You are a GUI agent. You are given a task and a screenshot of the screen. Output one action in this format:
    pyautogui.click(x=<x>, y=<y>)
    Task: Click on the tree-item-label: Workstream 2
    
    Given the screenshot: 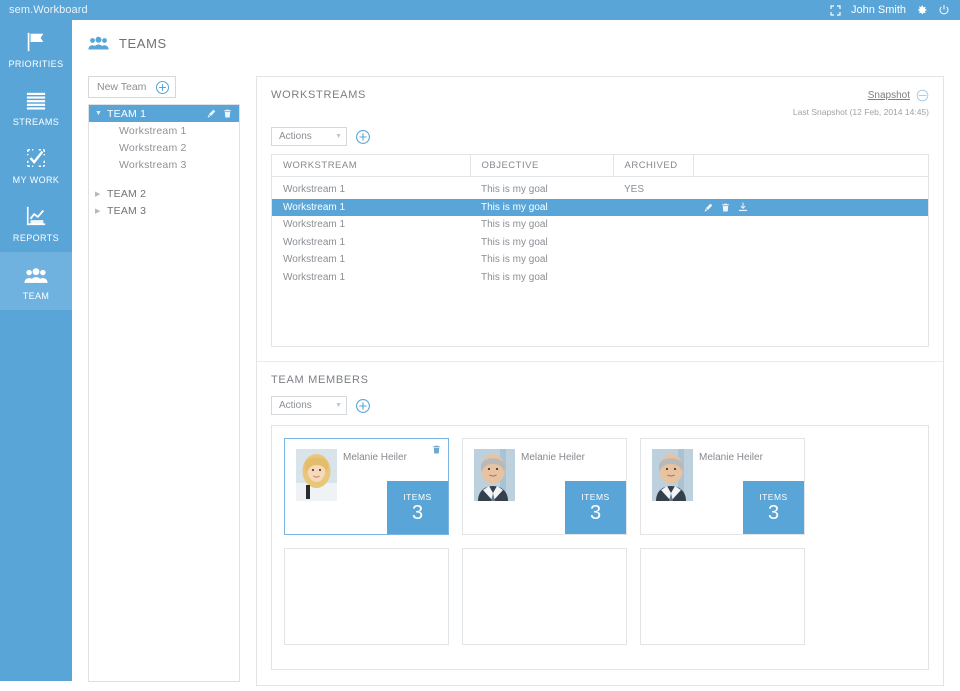 What is the action you would take?
    pyautogui.click(x=153, y=147)
    